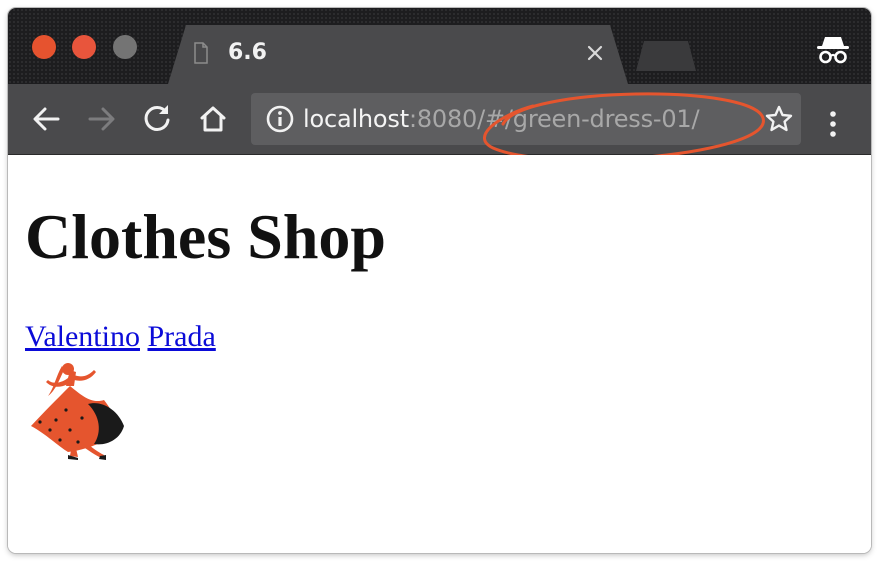 The height and width of the screenshot is (561, 879). What do you see at coordinates (213, 119) in the screenshot?
I see `home-icon` at bounding box center [213, 119].